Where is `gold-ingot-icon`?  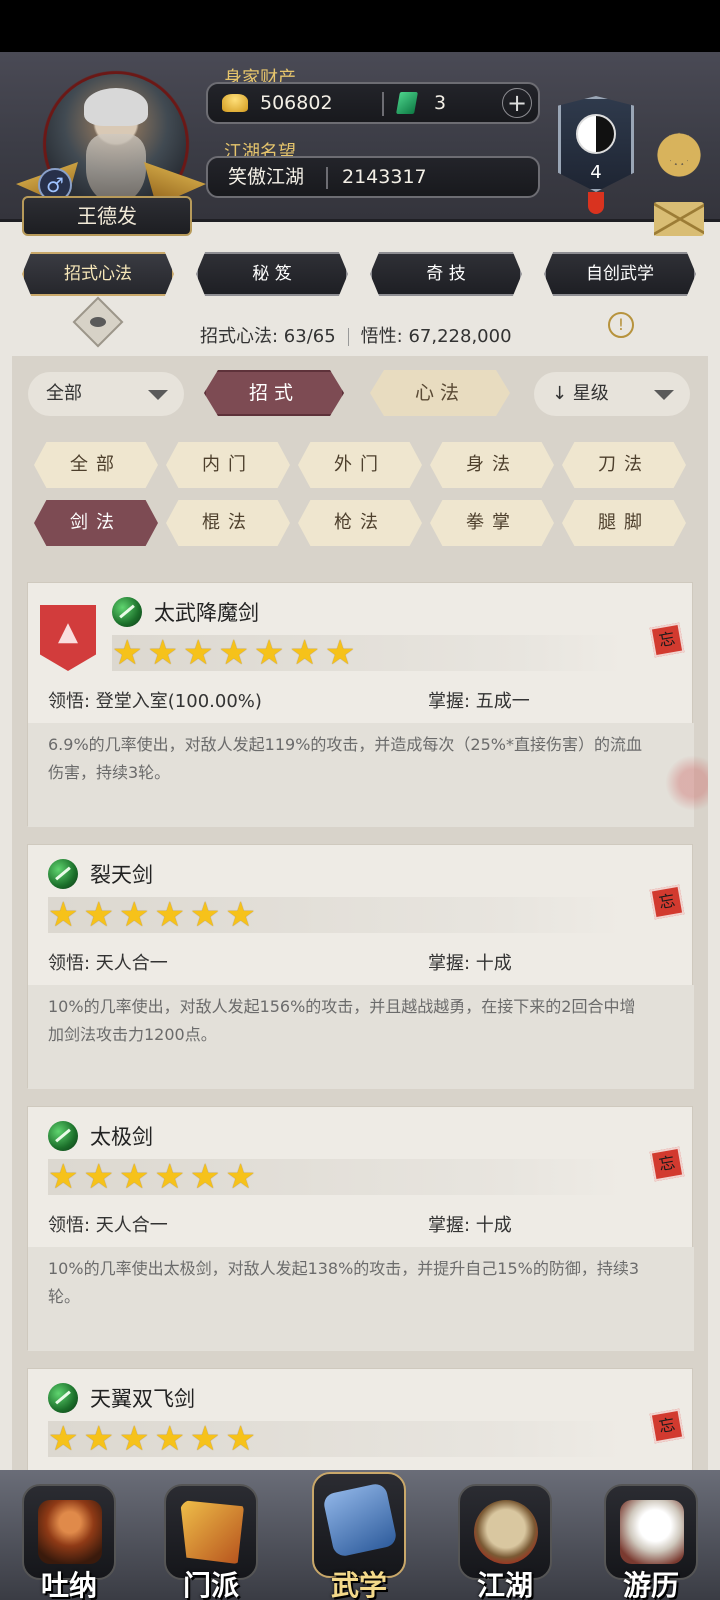
gold-ingot-icon is located at coordinates (235, 103).